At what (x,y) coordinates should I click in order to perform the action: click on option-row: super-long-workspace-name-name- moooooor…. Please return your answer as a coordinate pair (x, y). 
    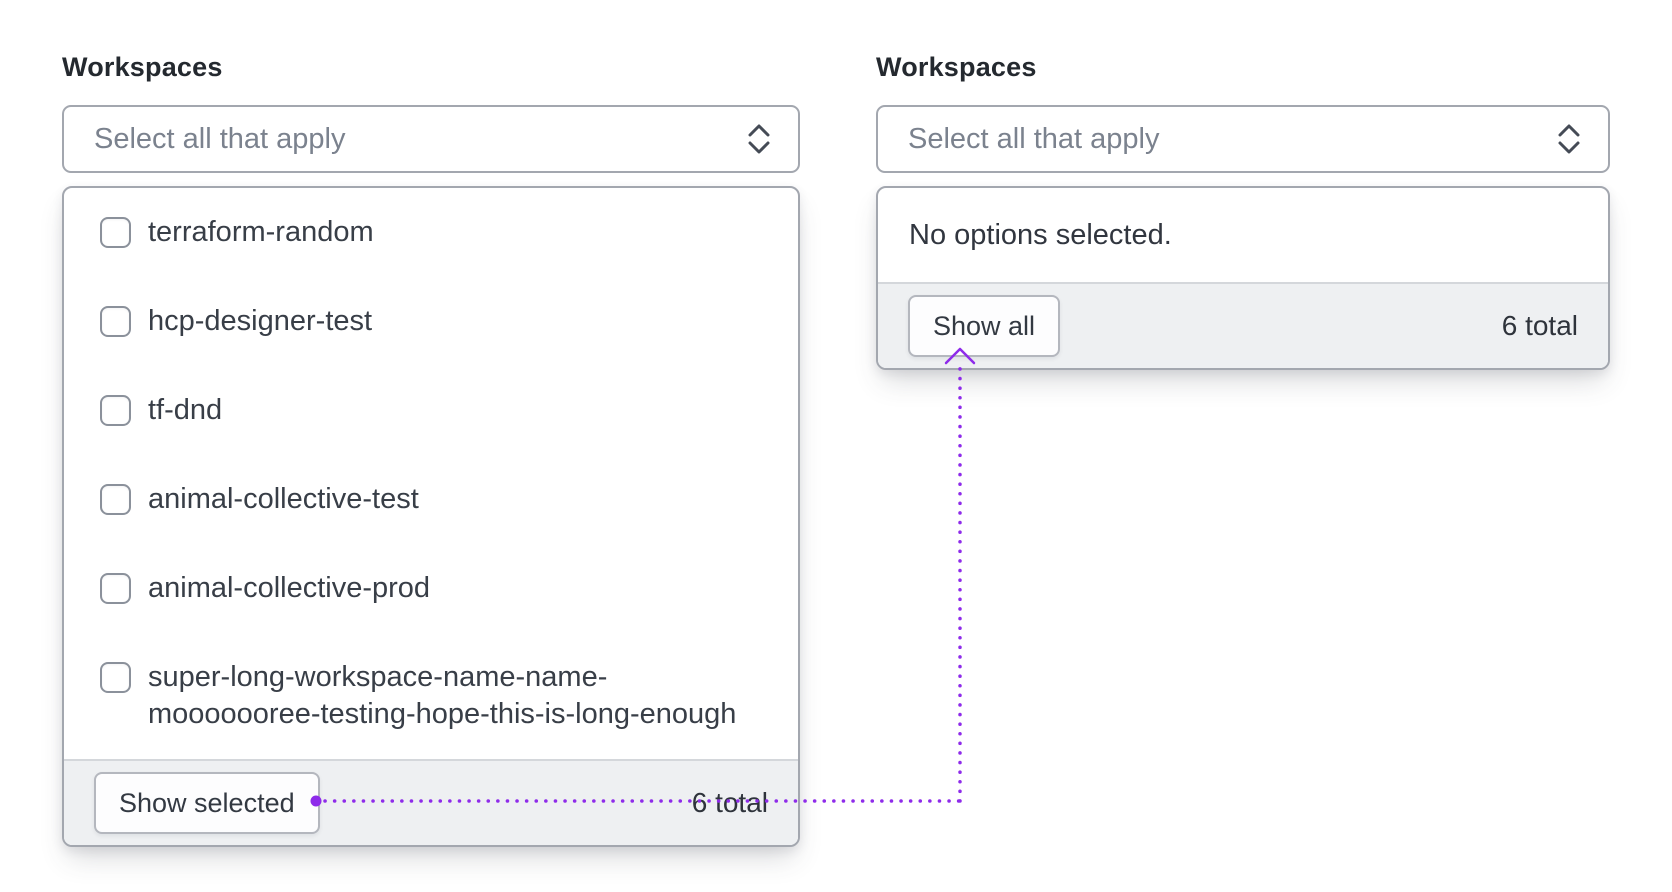
    Looking at the image, I should click on (431, 696).